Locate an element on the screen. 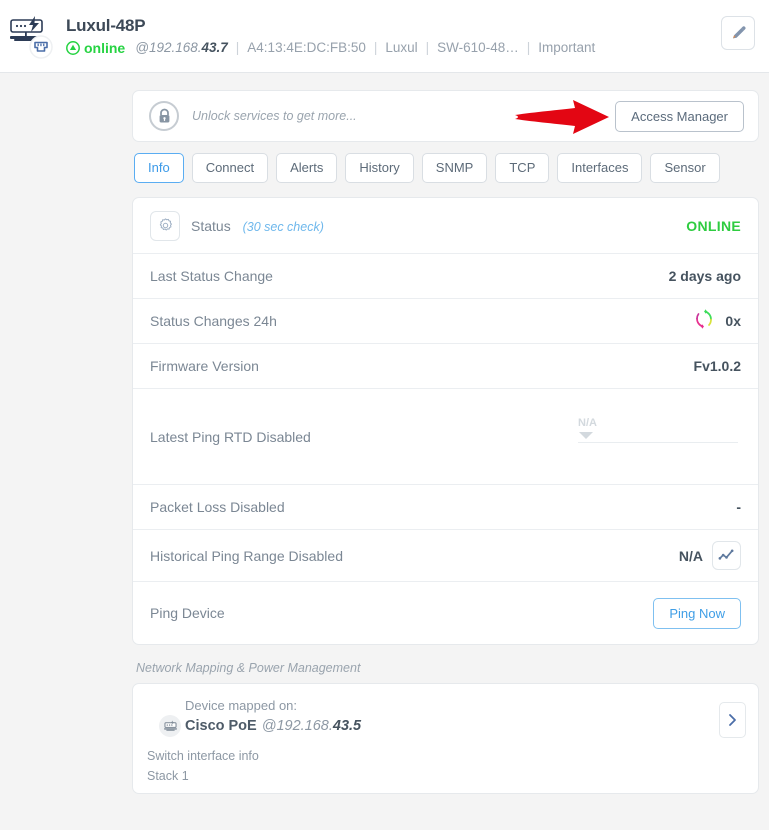 This screenshot has height=830, width=769. last-status-change-label: Last Status Change is located at coordinates (211, 276).